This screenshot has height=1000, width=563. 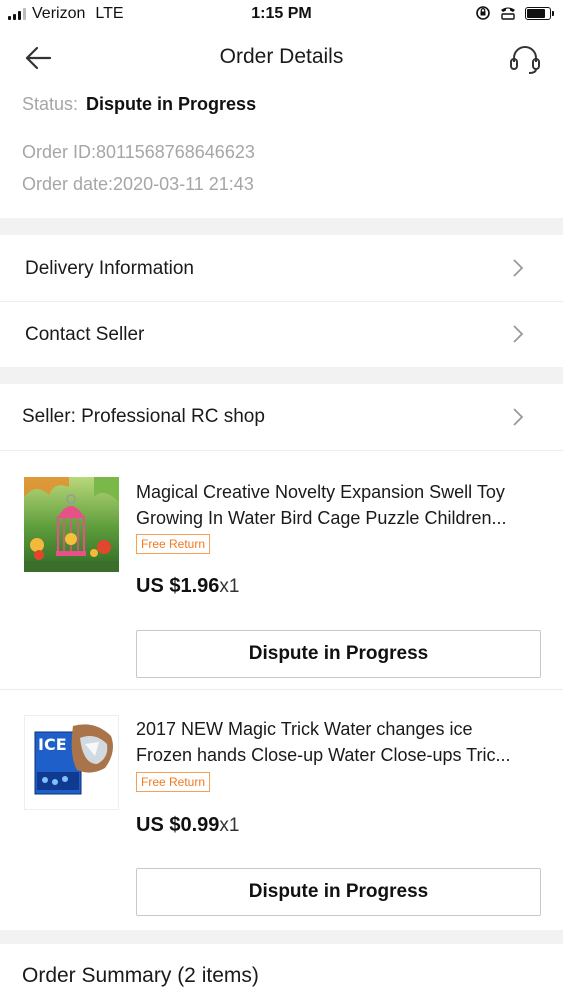 I want to click on orientation-lock-icon, so click(x=483, y=13).